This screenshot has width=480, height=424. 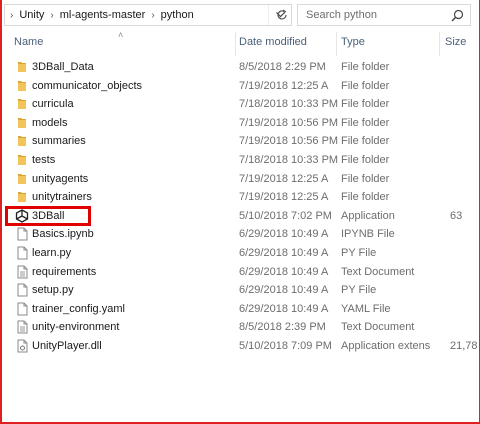 What do you see at coordinates (121, 35) in the screenshot?
I see `sort-ascending-icon: ˄` at bounding box center [121, 35].